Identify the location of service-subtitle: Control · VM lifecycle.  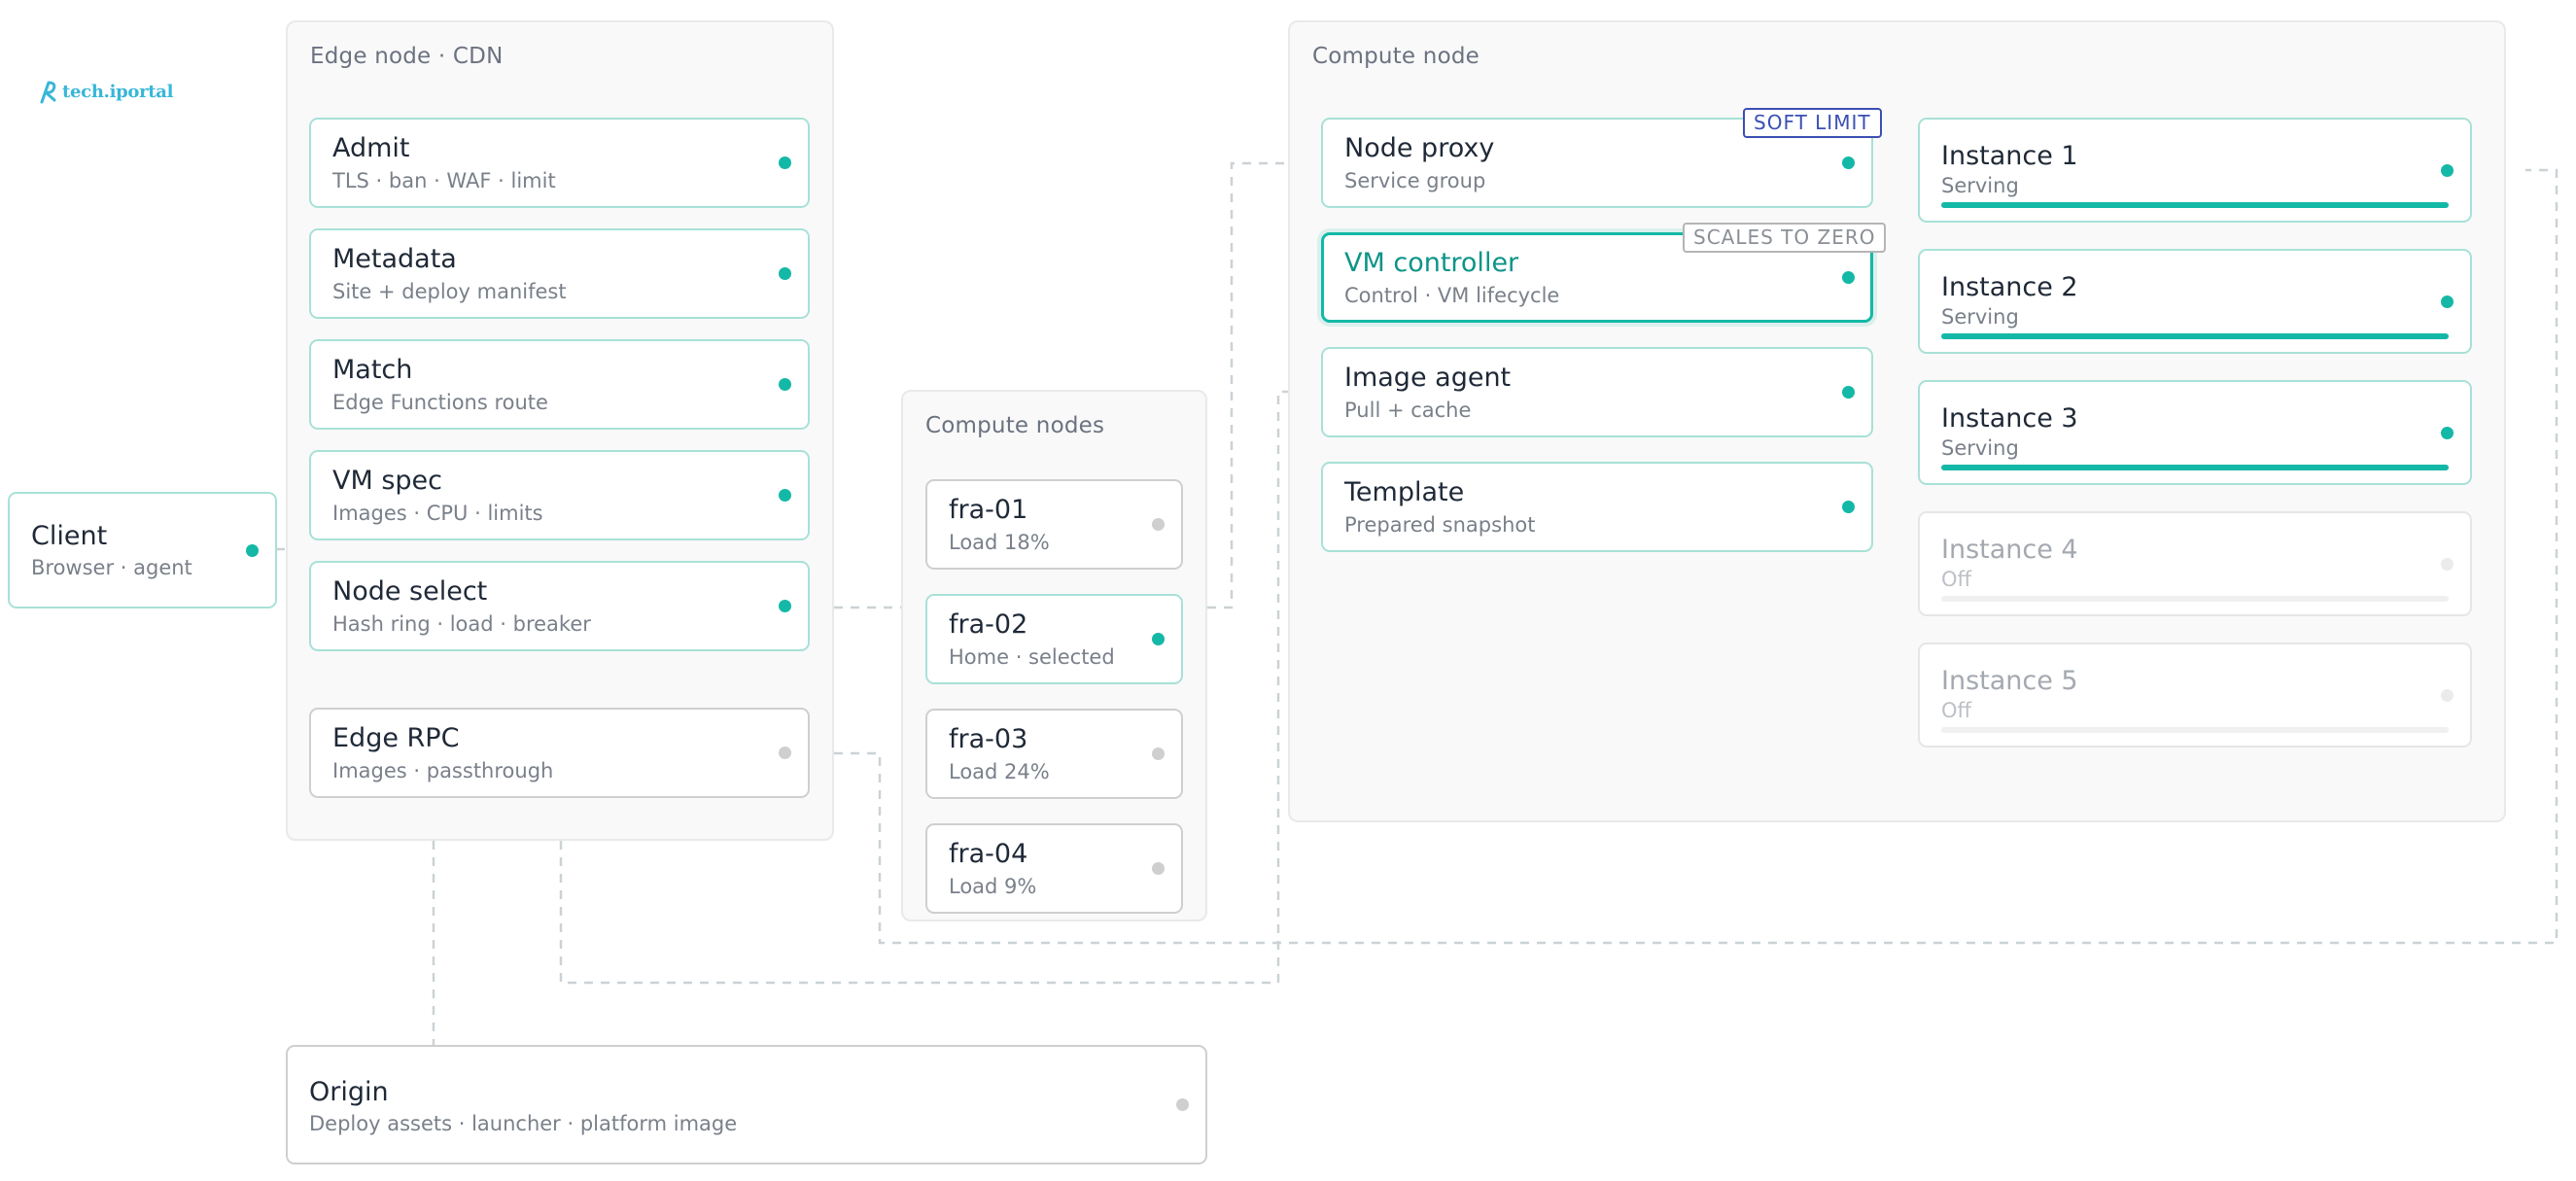
(1452, 295).